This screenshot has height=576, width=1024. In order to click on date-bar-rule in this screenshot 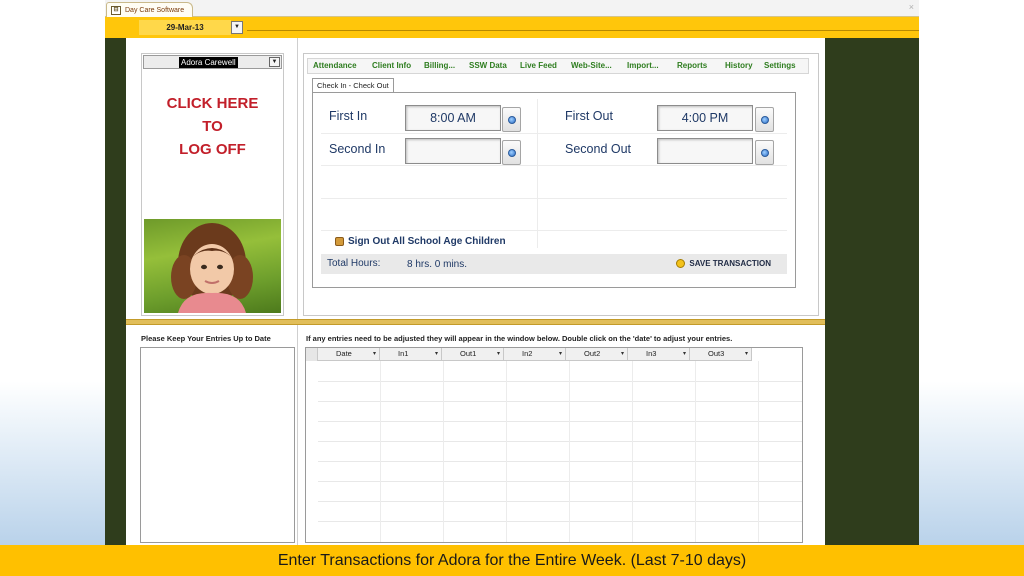, I will do `click(583, 30)`.